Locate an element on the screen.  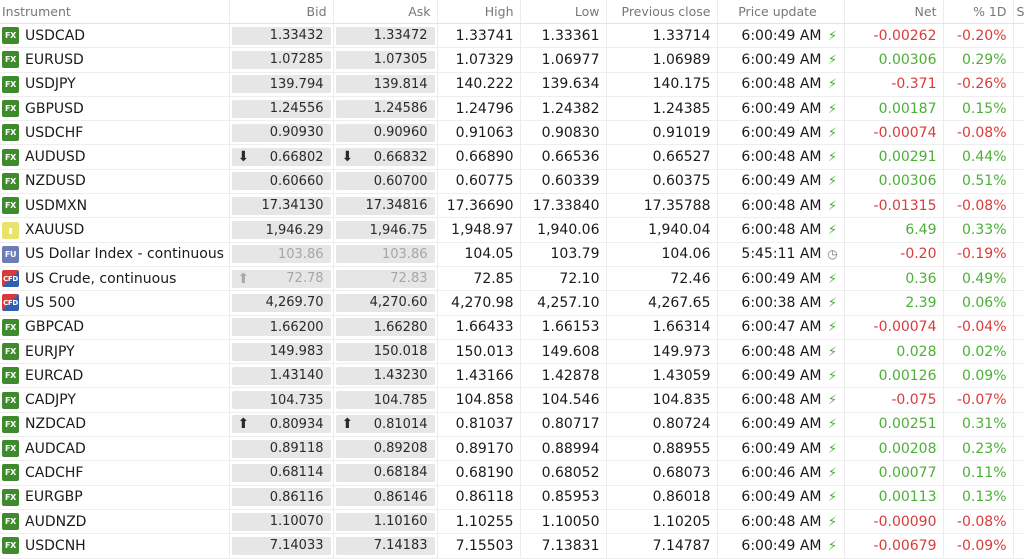
col-previous-close: Previous close is located at coordinates (662, 12).